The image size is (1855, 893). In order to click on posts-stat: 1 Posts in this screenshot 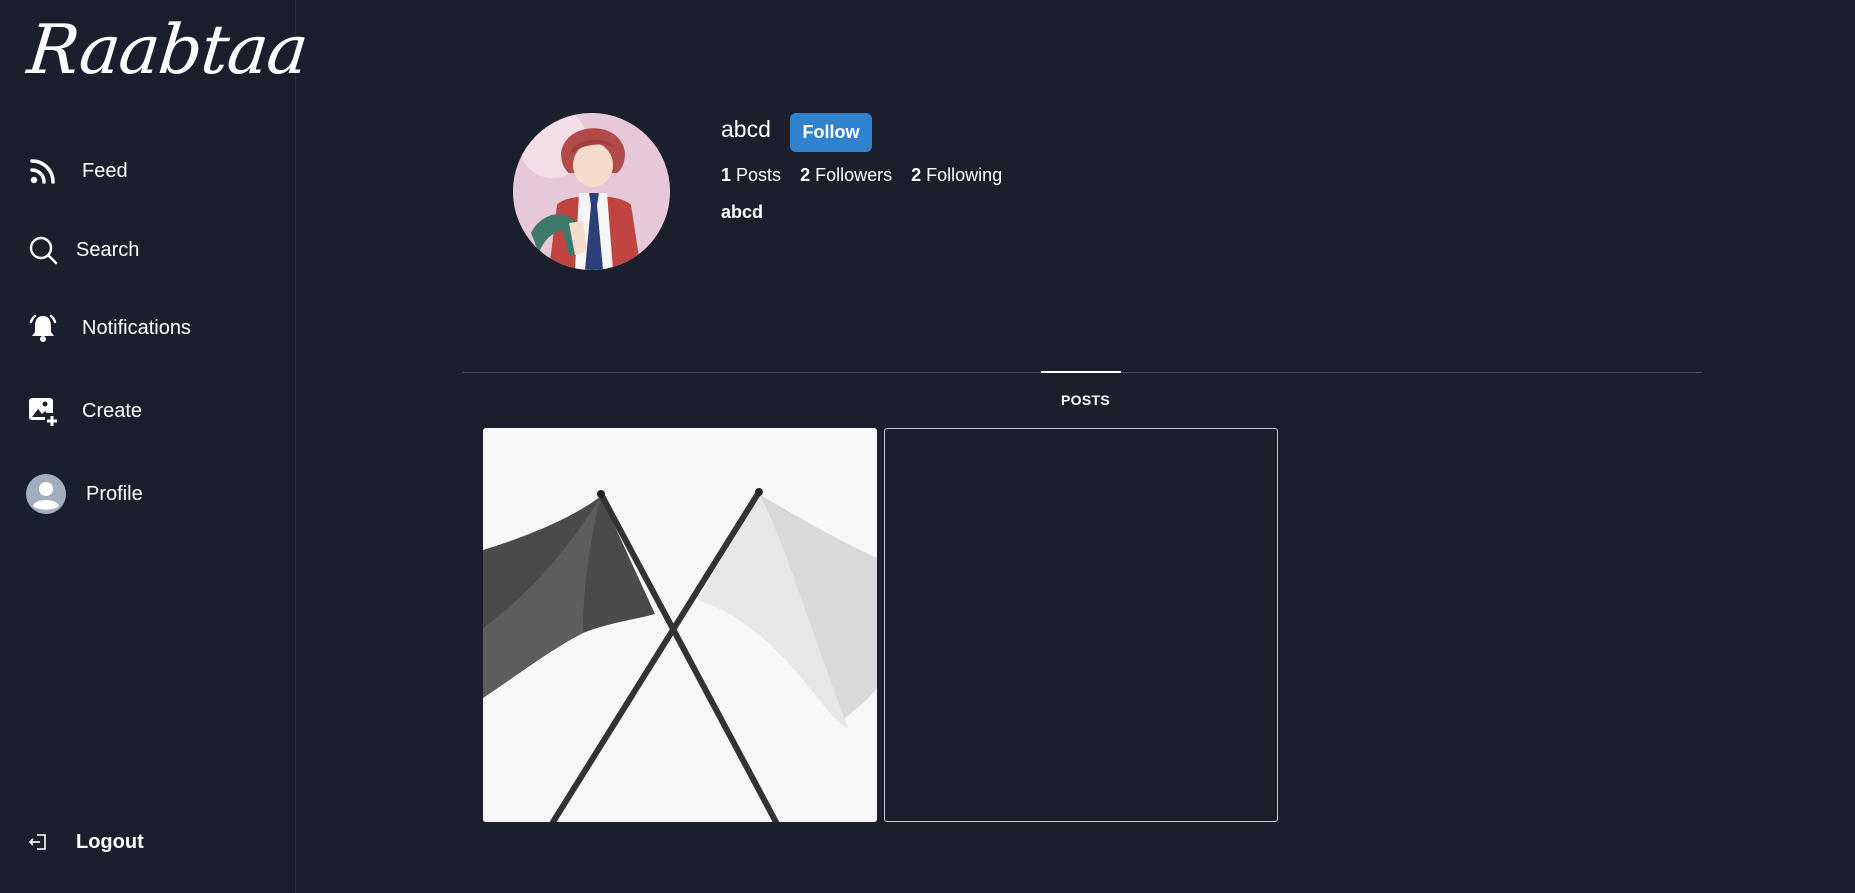, I will do `click(751, 175)`.